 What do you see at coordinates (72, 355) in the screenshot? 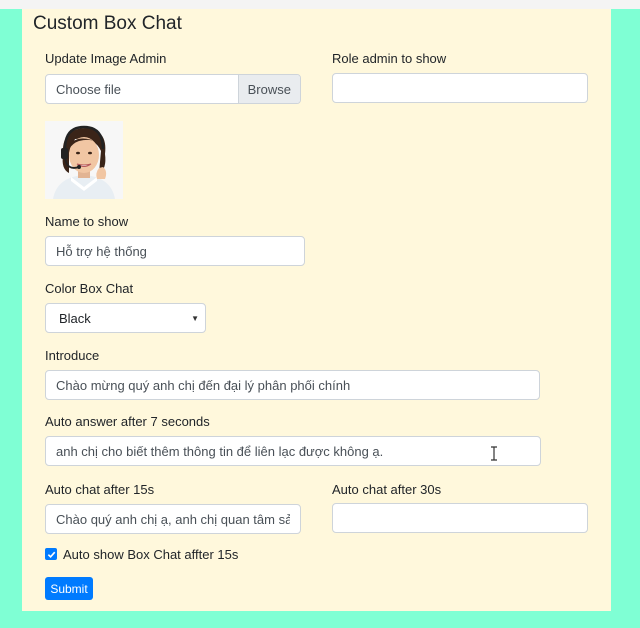
I see `introduce-label: Introduce` at bounding box center [72, 355].